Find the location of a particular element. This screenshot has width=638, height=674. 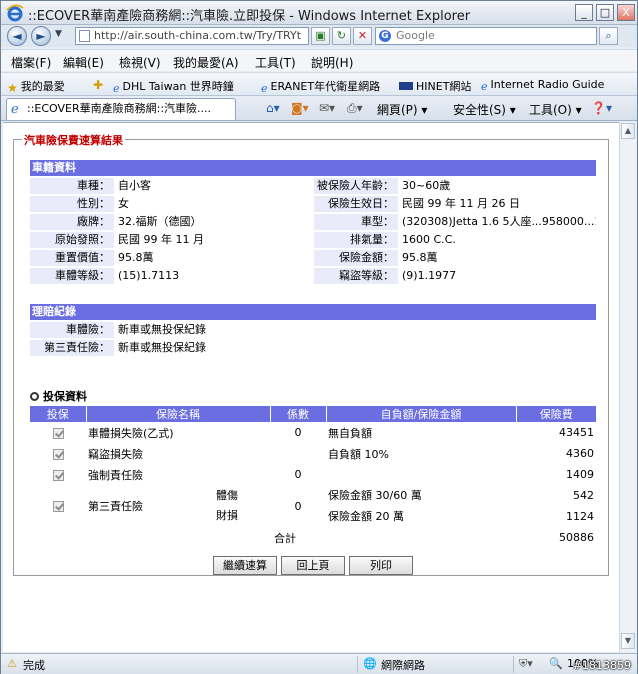

favorites-label: 我的最愛 is located at coordinates (42, 86).